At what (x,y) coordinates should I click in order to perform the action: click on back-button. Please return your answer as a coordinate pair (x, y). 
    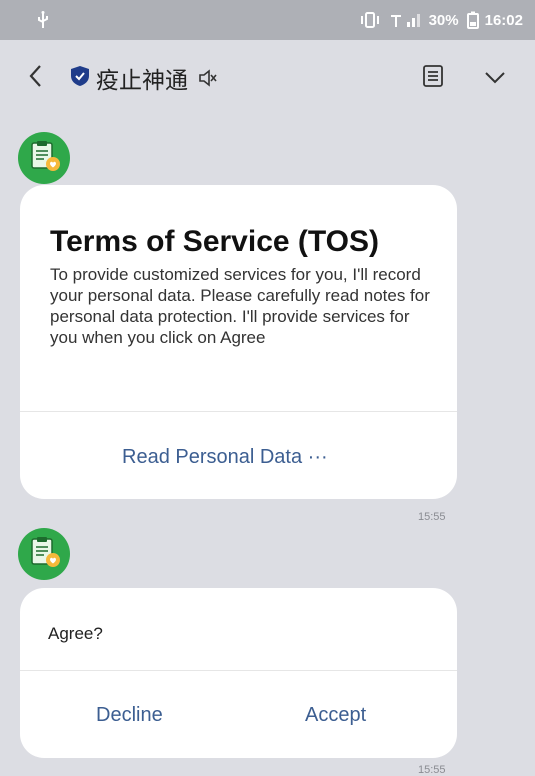
    Looking at the image, I should click on (42, 78).